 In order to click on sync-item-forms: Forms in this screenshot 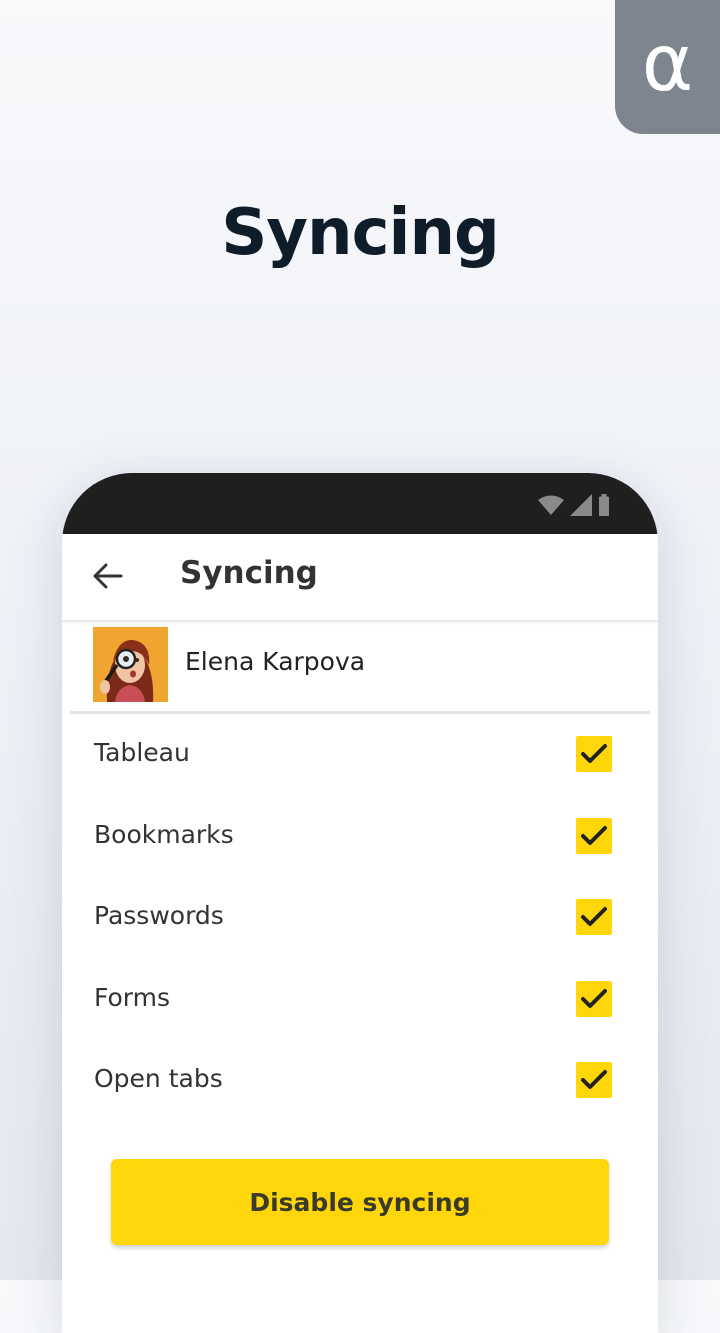, I will do `click(360, 1000)`.